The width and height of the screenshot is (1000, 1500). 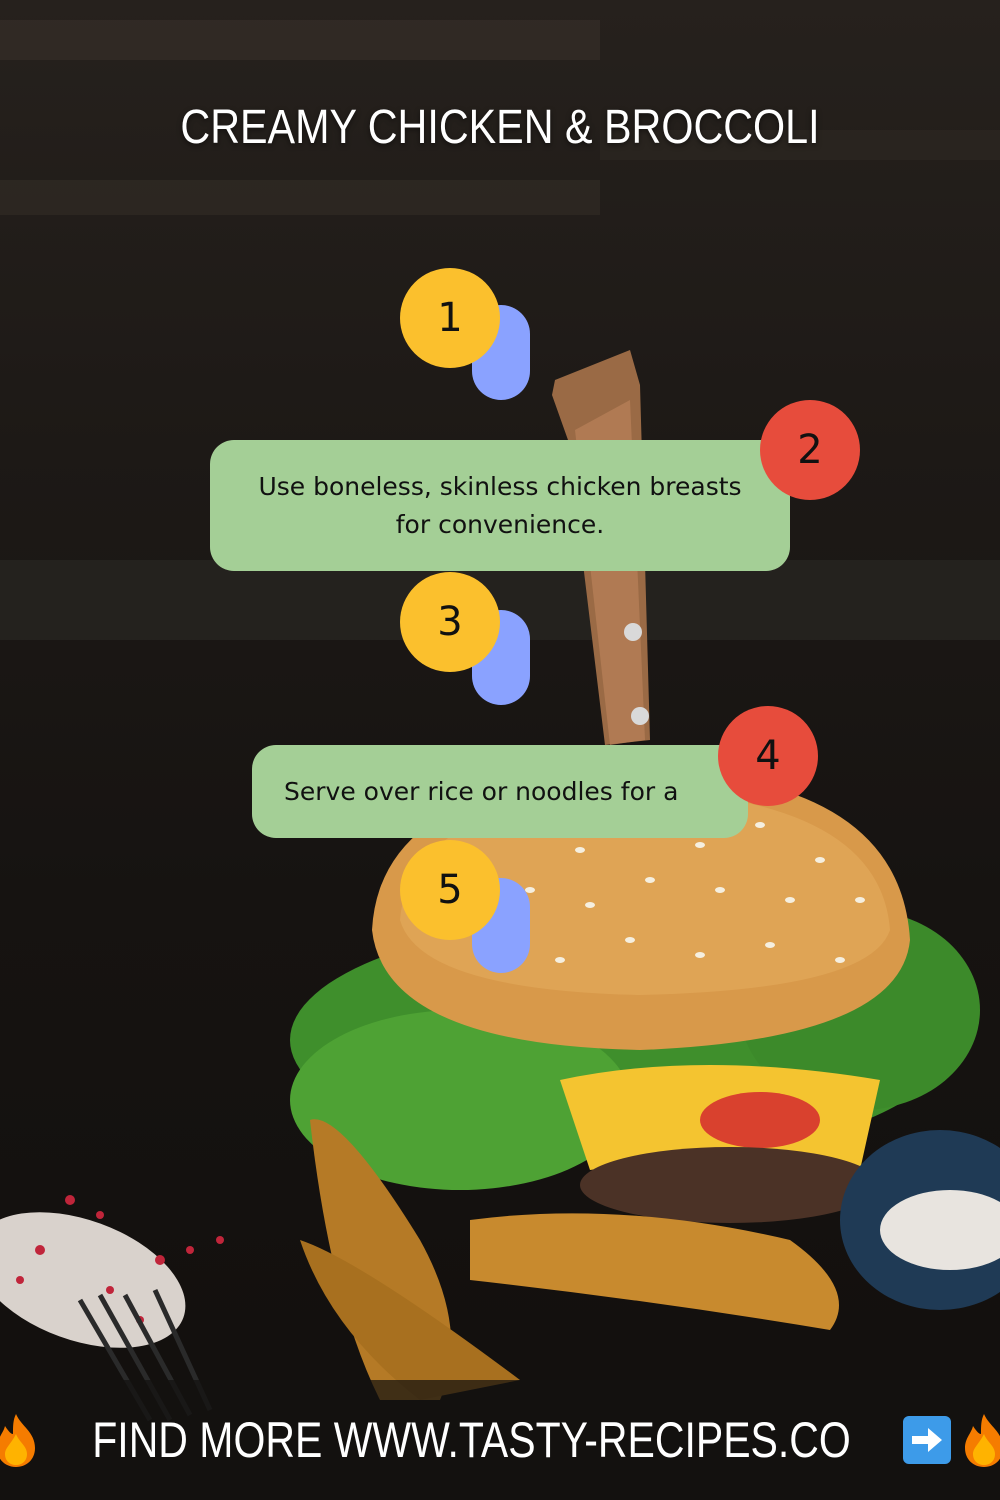 What do you see at coordinates (500, 486) in the screenshot?
I see `step-2-text-line-1: Use boneless, skinless chicken breasts` at bounding box center [500, 486].